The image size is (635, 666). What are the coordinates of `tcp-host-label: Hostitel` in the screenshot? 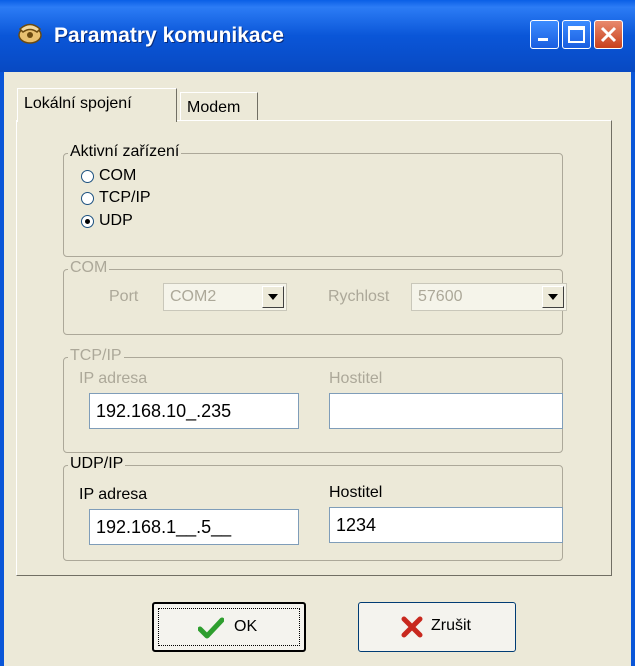 It's located at (356, 378).